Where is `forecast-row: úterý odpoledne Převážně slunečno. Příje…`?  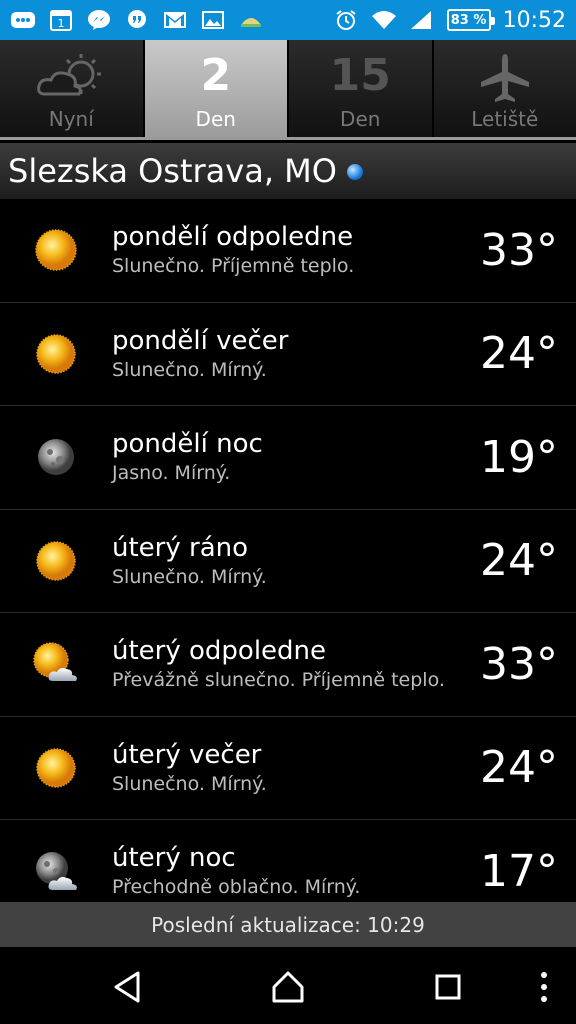 forecast-row: úterý odpoledne Převážně slunečno. Příje… is located at coordinates (288, 665).